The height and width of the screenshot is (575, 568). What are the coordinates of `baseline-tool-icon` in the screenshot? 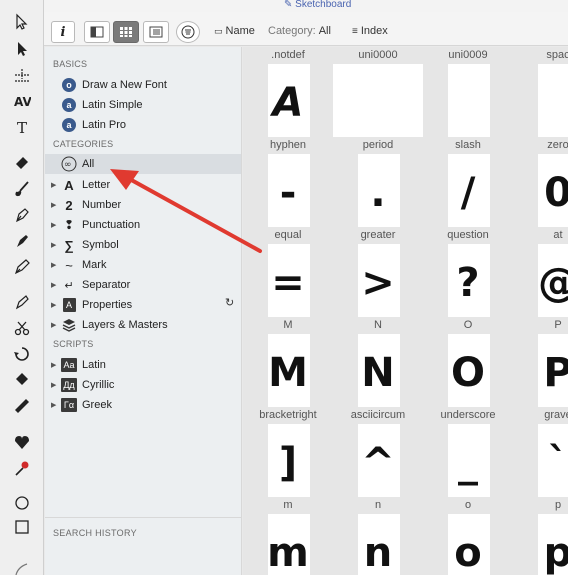 It's located at (22, 75).